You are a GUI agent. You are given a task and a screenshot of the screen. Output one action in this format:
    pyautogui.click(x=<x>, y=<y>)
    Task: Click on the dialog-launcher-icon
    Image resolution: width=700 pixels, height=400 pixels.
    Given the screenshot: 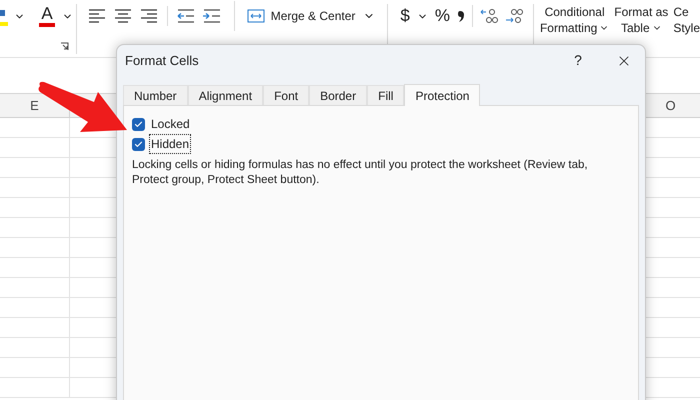 What is the action you would take?
    pyautogui.click(x=64, y=46)
    